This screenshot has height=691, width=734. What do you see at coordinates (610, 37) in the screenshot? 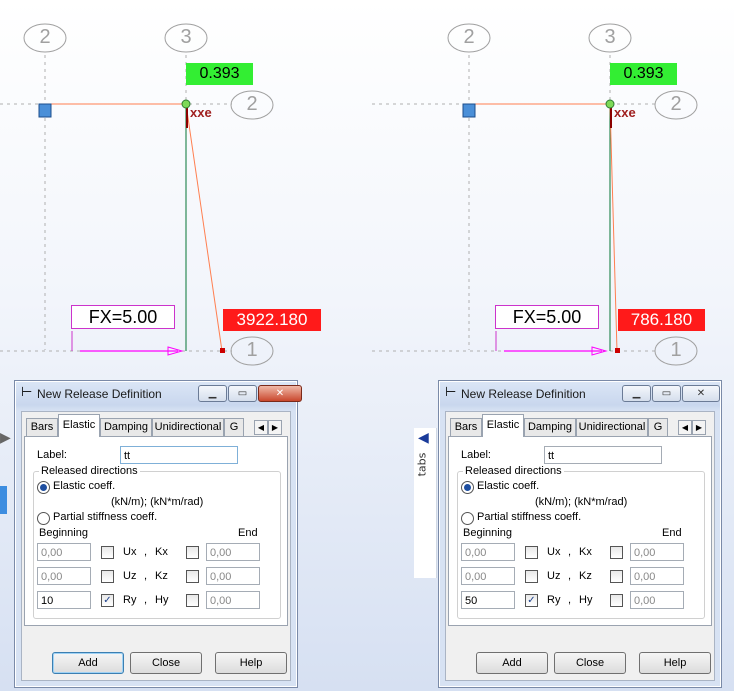
I see `axis-label-3: 3` at bounding box center [610, 37].